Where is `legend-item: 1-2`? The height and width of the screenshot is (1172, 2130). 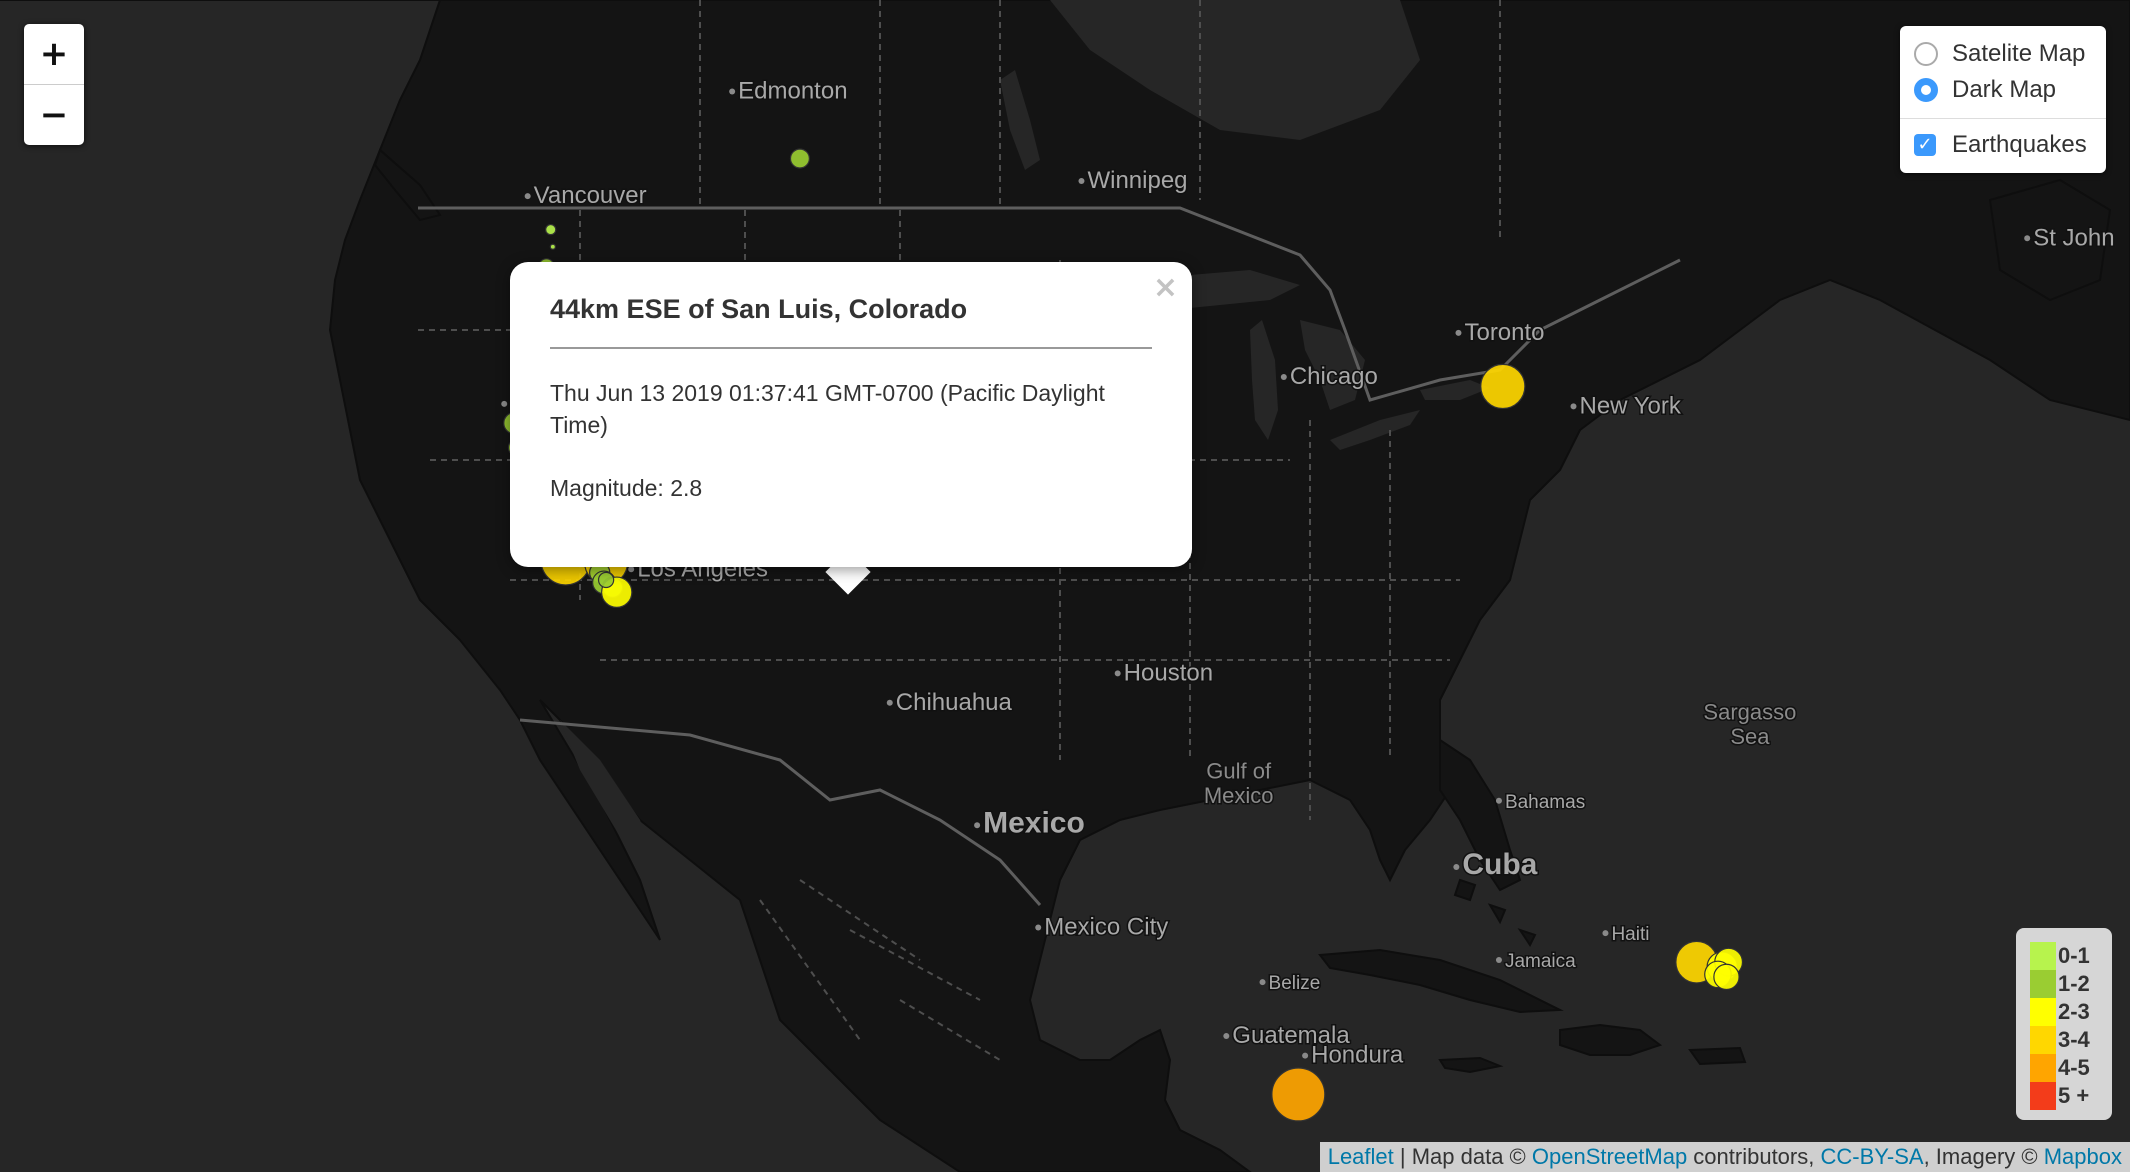 legend-item: 1-2 is located at coordinates (2064, 984).